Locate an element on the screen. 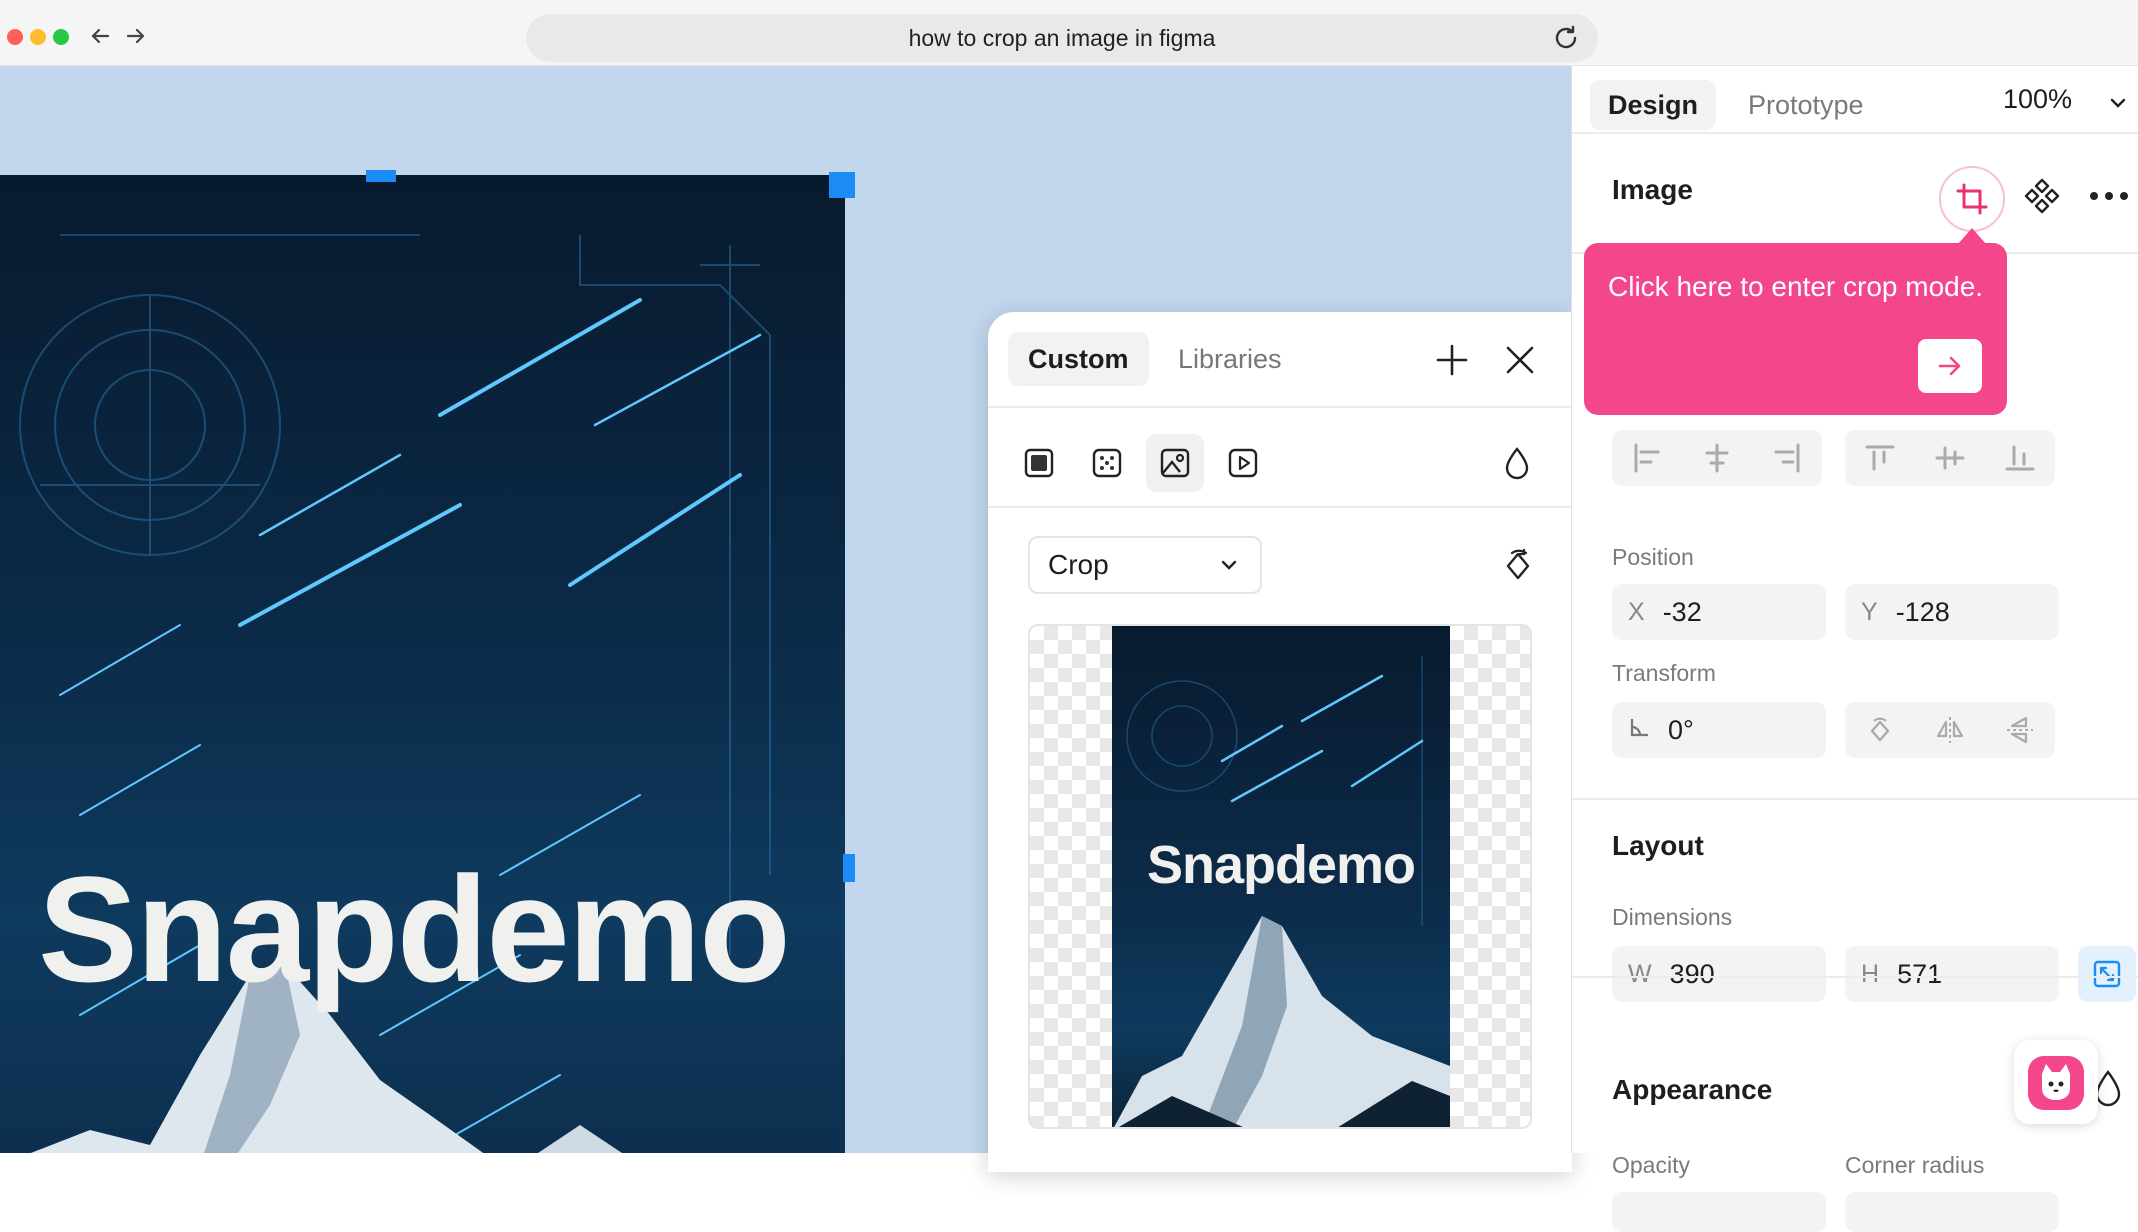  address-bar: how to crop an image in figma is located at coordinates (1062, 38).